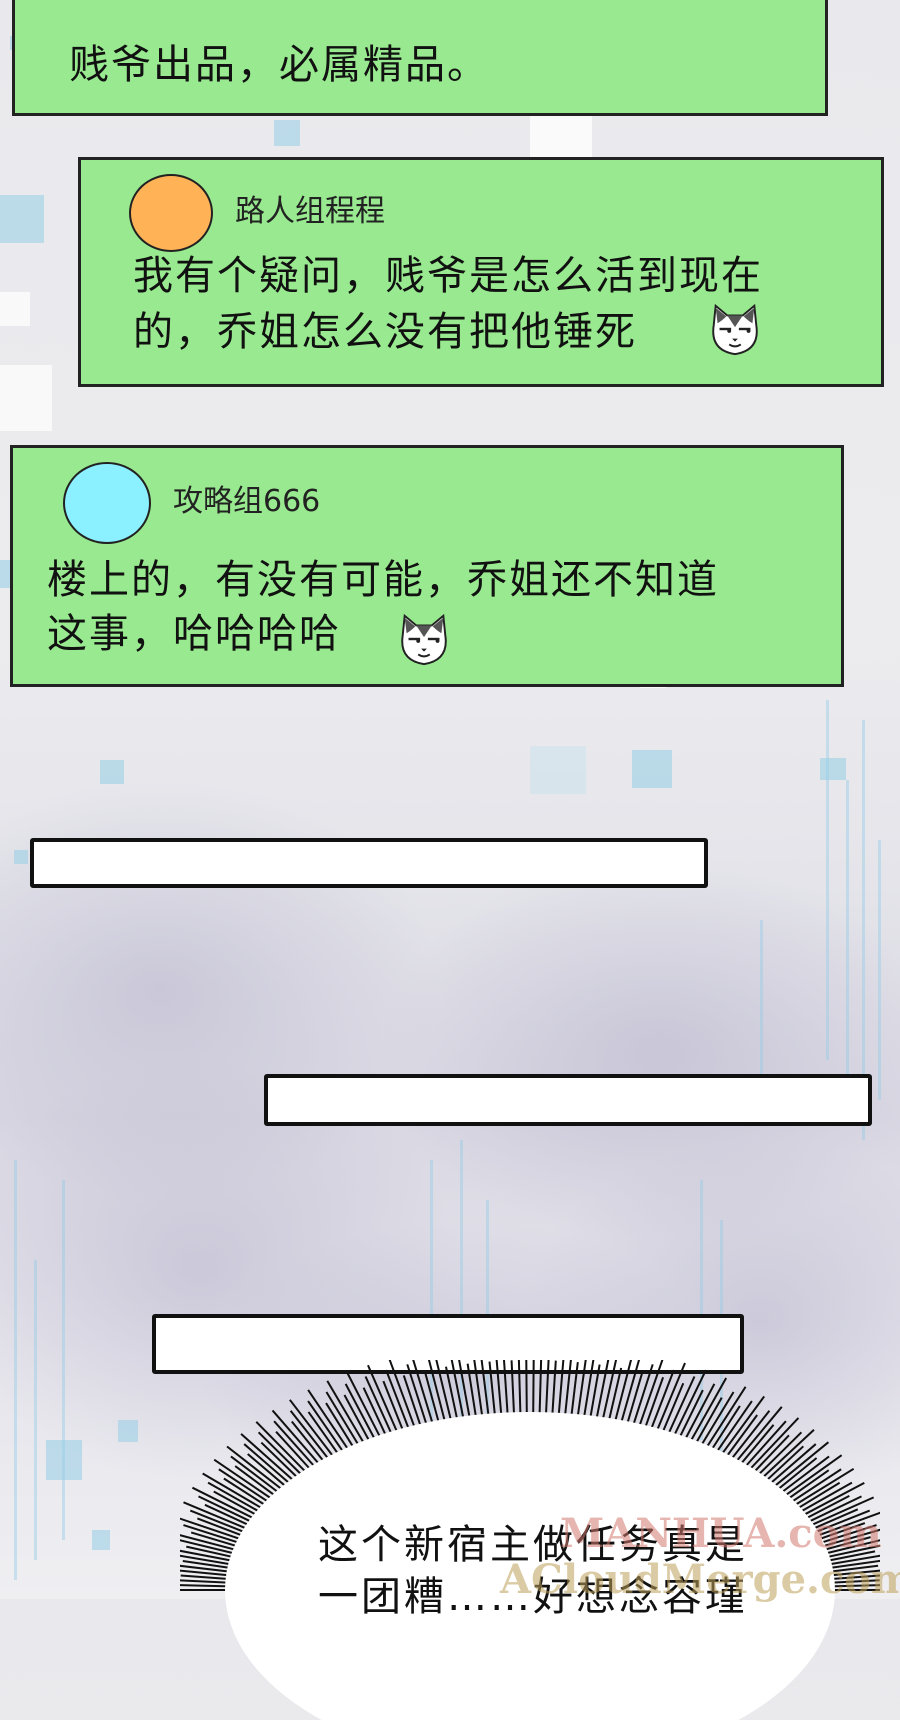 The height and width of the screenshot is (1720, 900). Describe the element at coordinates (279, 65) in the screenshot. I see `comment-text: 贱爷出品，必属精品。` at that location.